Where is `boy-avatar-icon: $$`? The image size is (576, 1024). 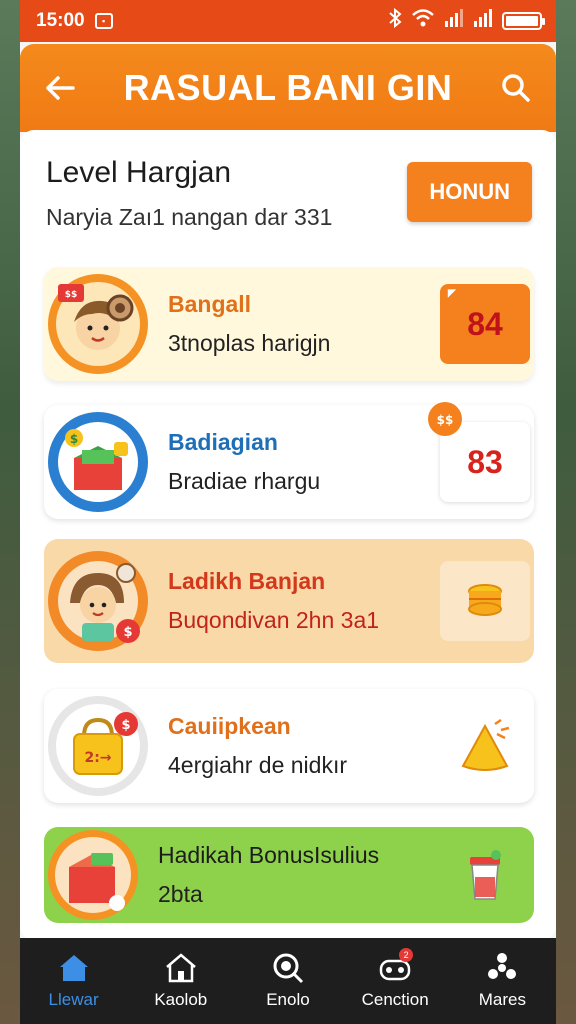
boy-avatar-icon: $$ is located at coordinates (98, 324).